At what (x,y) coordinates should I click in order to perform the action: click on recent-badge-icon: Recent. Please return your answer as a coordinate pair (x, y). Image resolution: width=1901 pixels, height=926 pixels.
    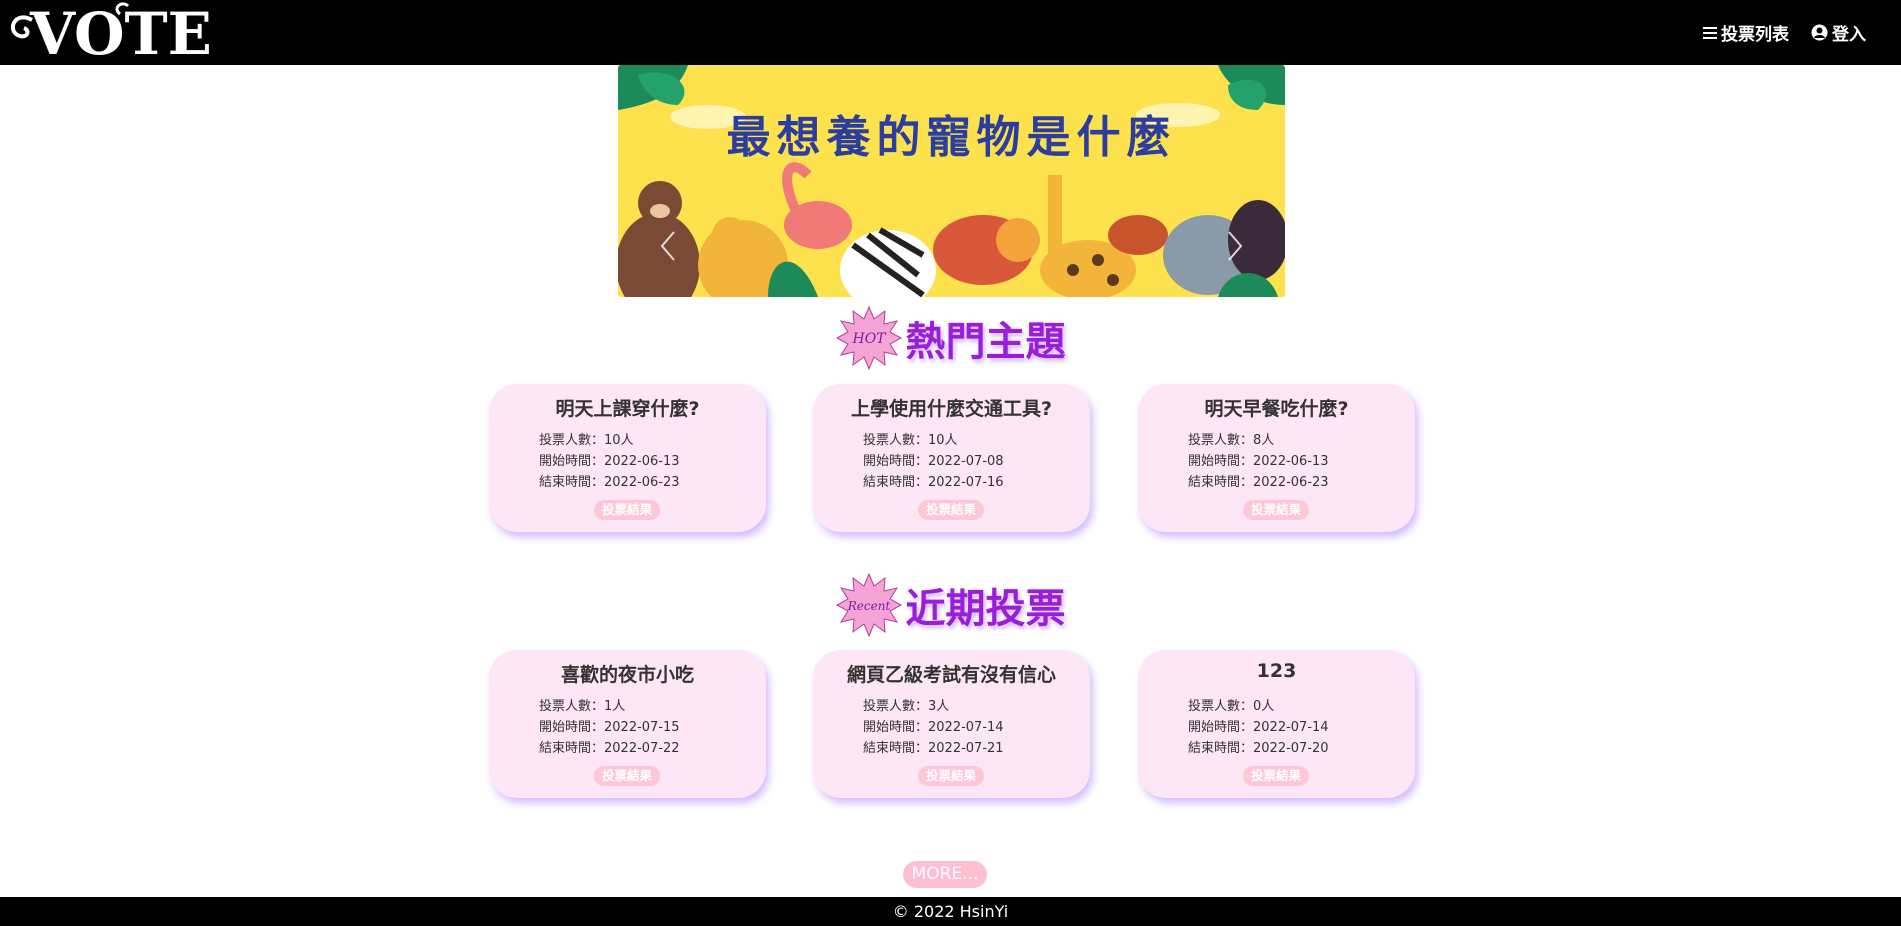
    Looking at the image, I should click on (868, 605).